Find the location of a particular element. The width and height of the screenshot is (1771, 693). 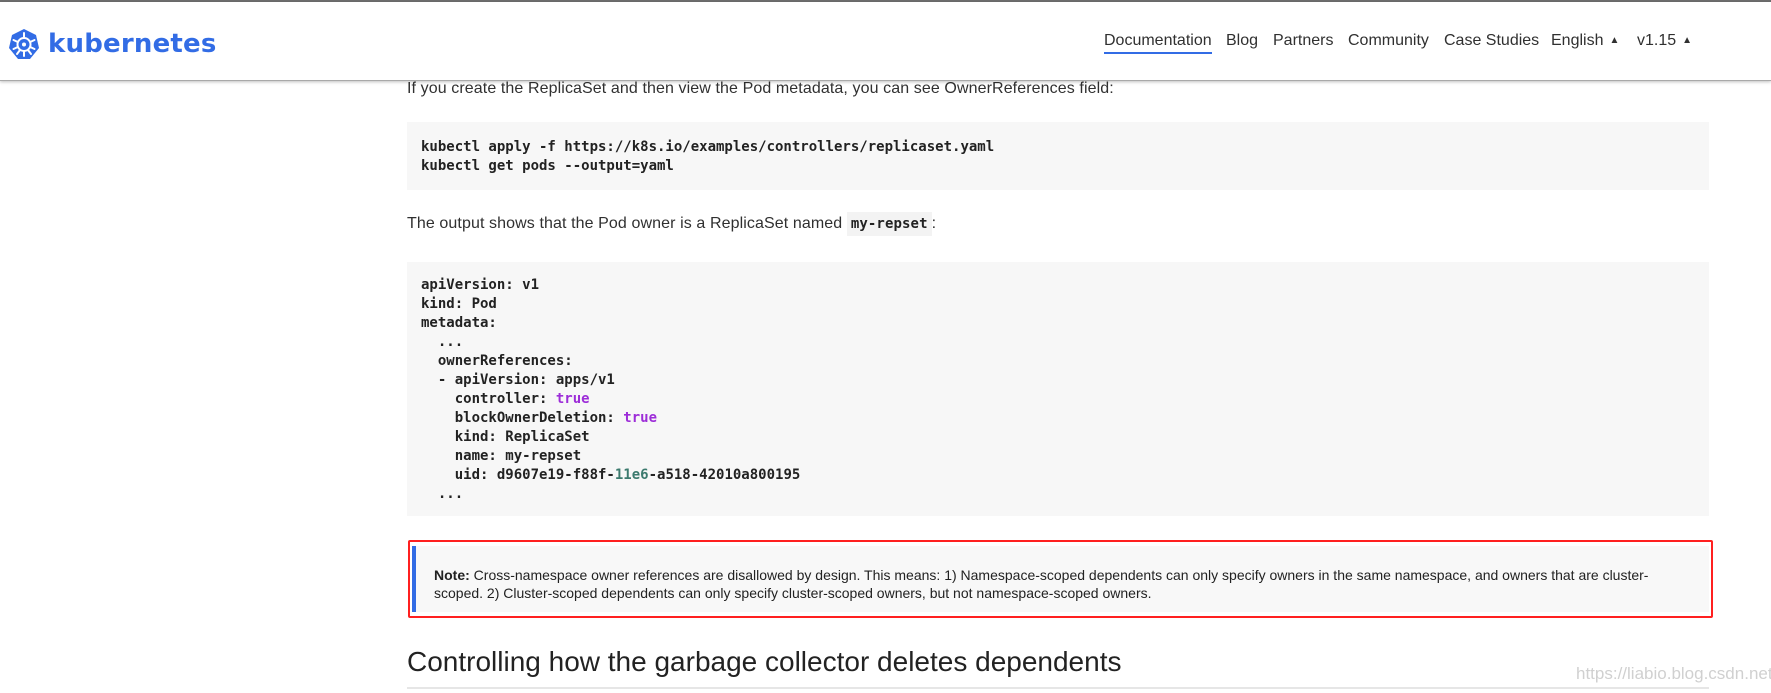

code-line: blockOwnerDeletion: true is located at coordinates (1058, 418).